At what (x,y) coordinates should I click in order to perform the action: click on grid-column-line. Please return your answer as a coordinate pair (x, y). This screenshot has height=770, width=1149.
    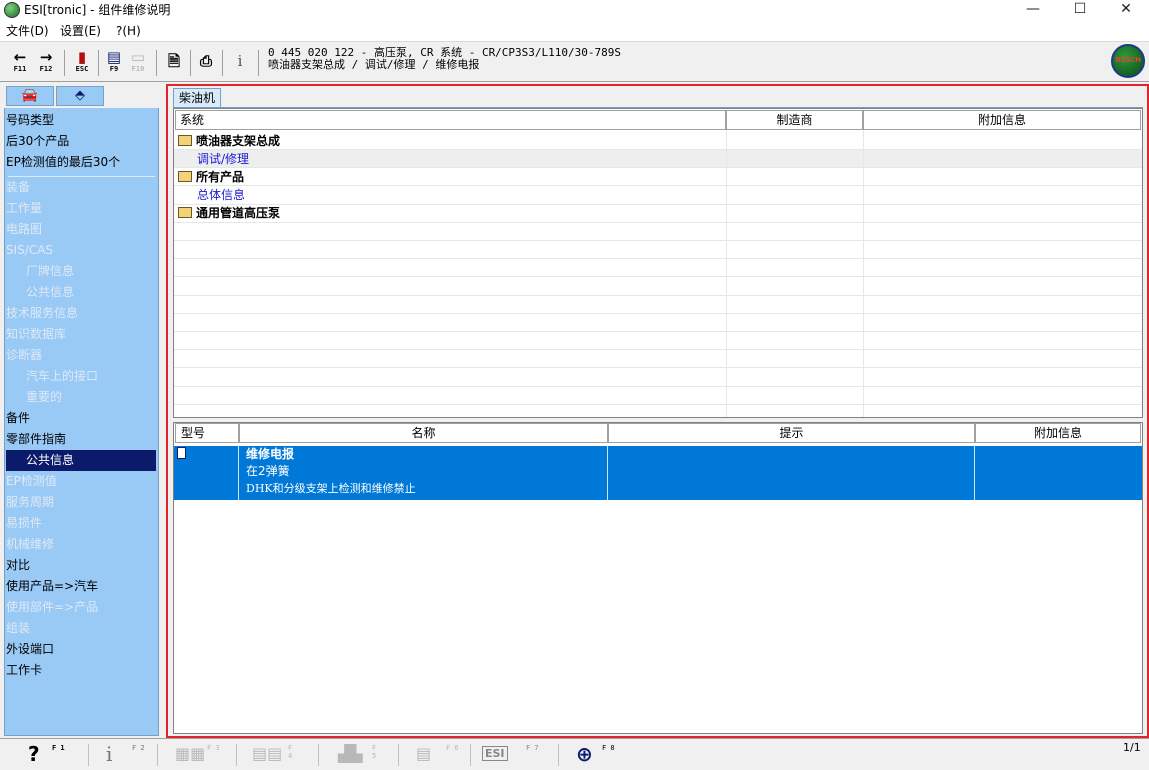
    Looking at the image, I should click on (863, 273).